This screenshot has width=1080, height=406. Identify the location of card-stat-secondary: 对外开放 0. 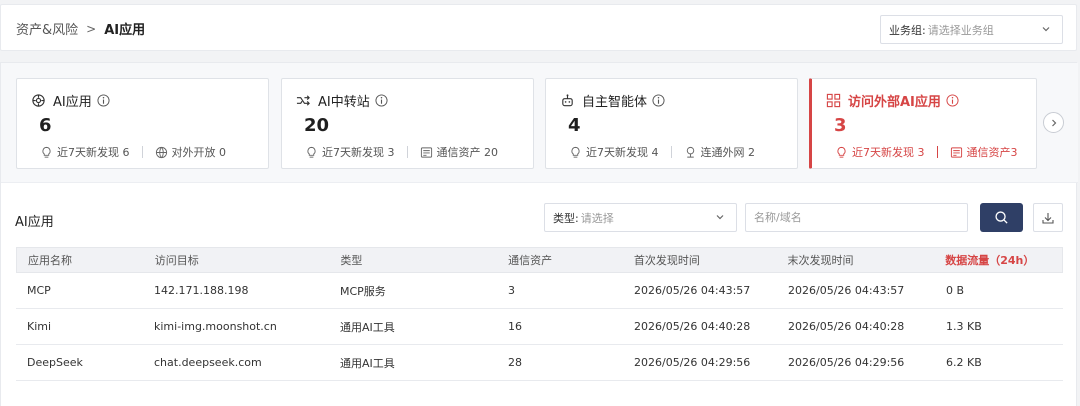
(199, 152).